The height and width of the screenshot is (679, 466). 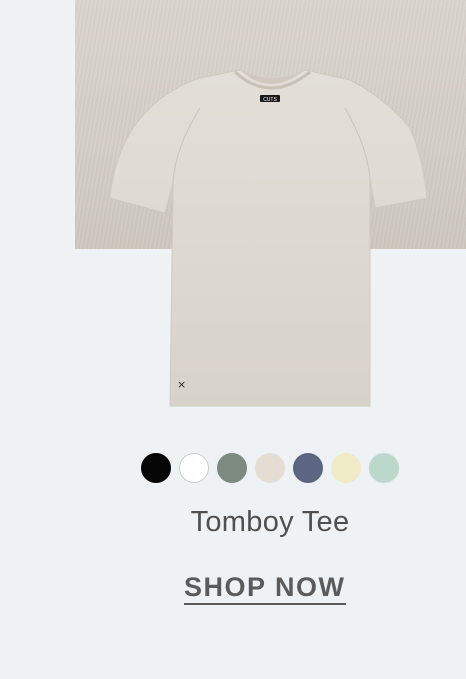 I want to click on swatch-sage, so click(x=232, y=468).